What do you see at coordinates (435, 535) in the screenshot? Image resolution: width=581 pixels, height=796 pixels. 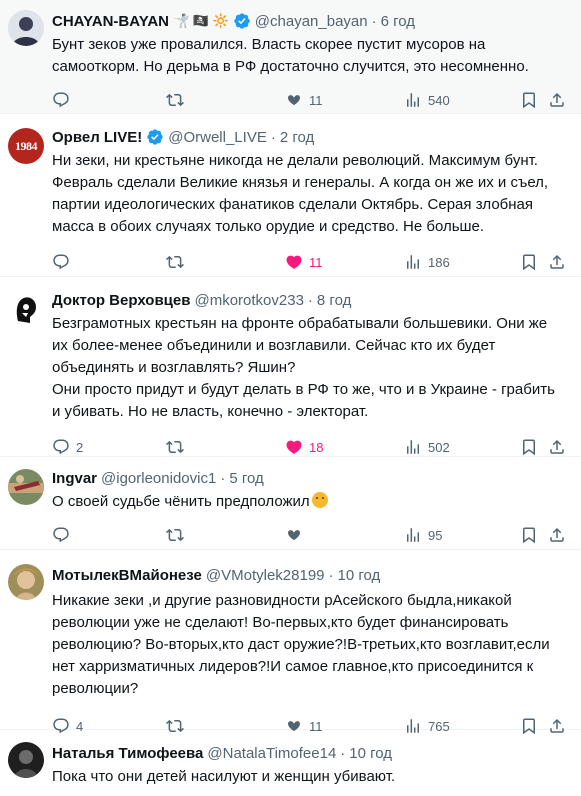 I see `view-count: 95` at bounding box center [435, 535].